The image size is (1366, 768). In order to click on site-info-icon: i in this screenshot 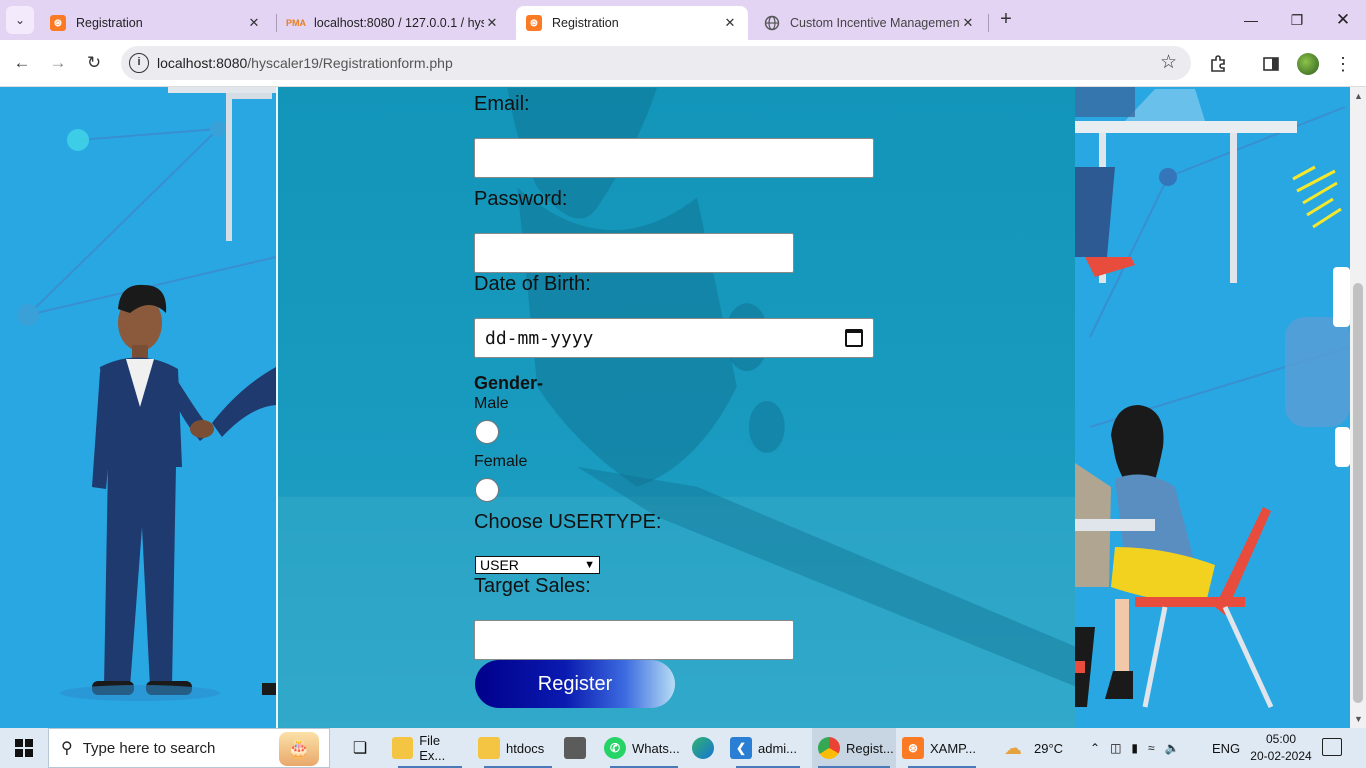, I will do `click(139, 63)`.